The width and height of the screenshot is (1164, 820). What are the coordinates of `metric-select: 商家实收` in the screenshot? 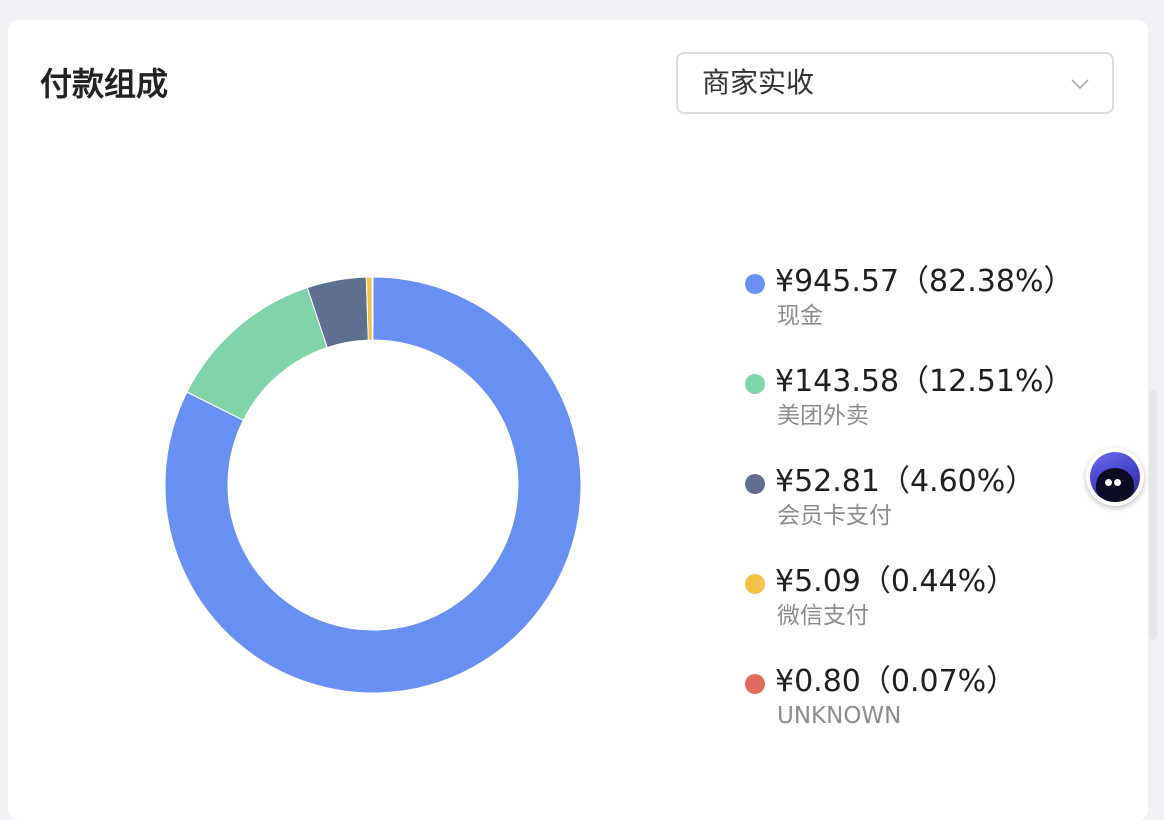 It's located at (895, 83).